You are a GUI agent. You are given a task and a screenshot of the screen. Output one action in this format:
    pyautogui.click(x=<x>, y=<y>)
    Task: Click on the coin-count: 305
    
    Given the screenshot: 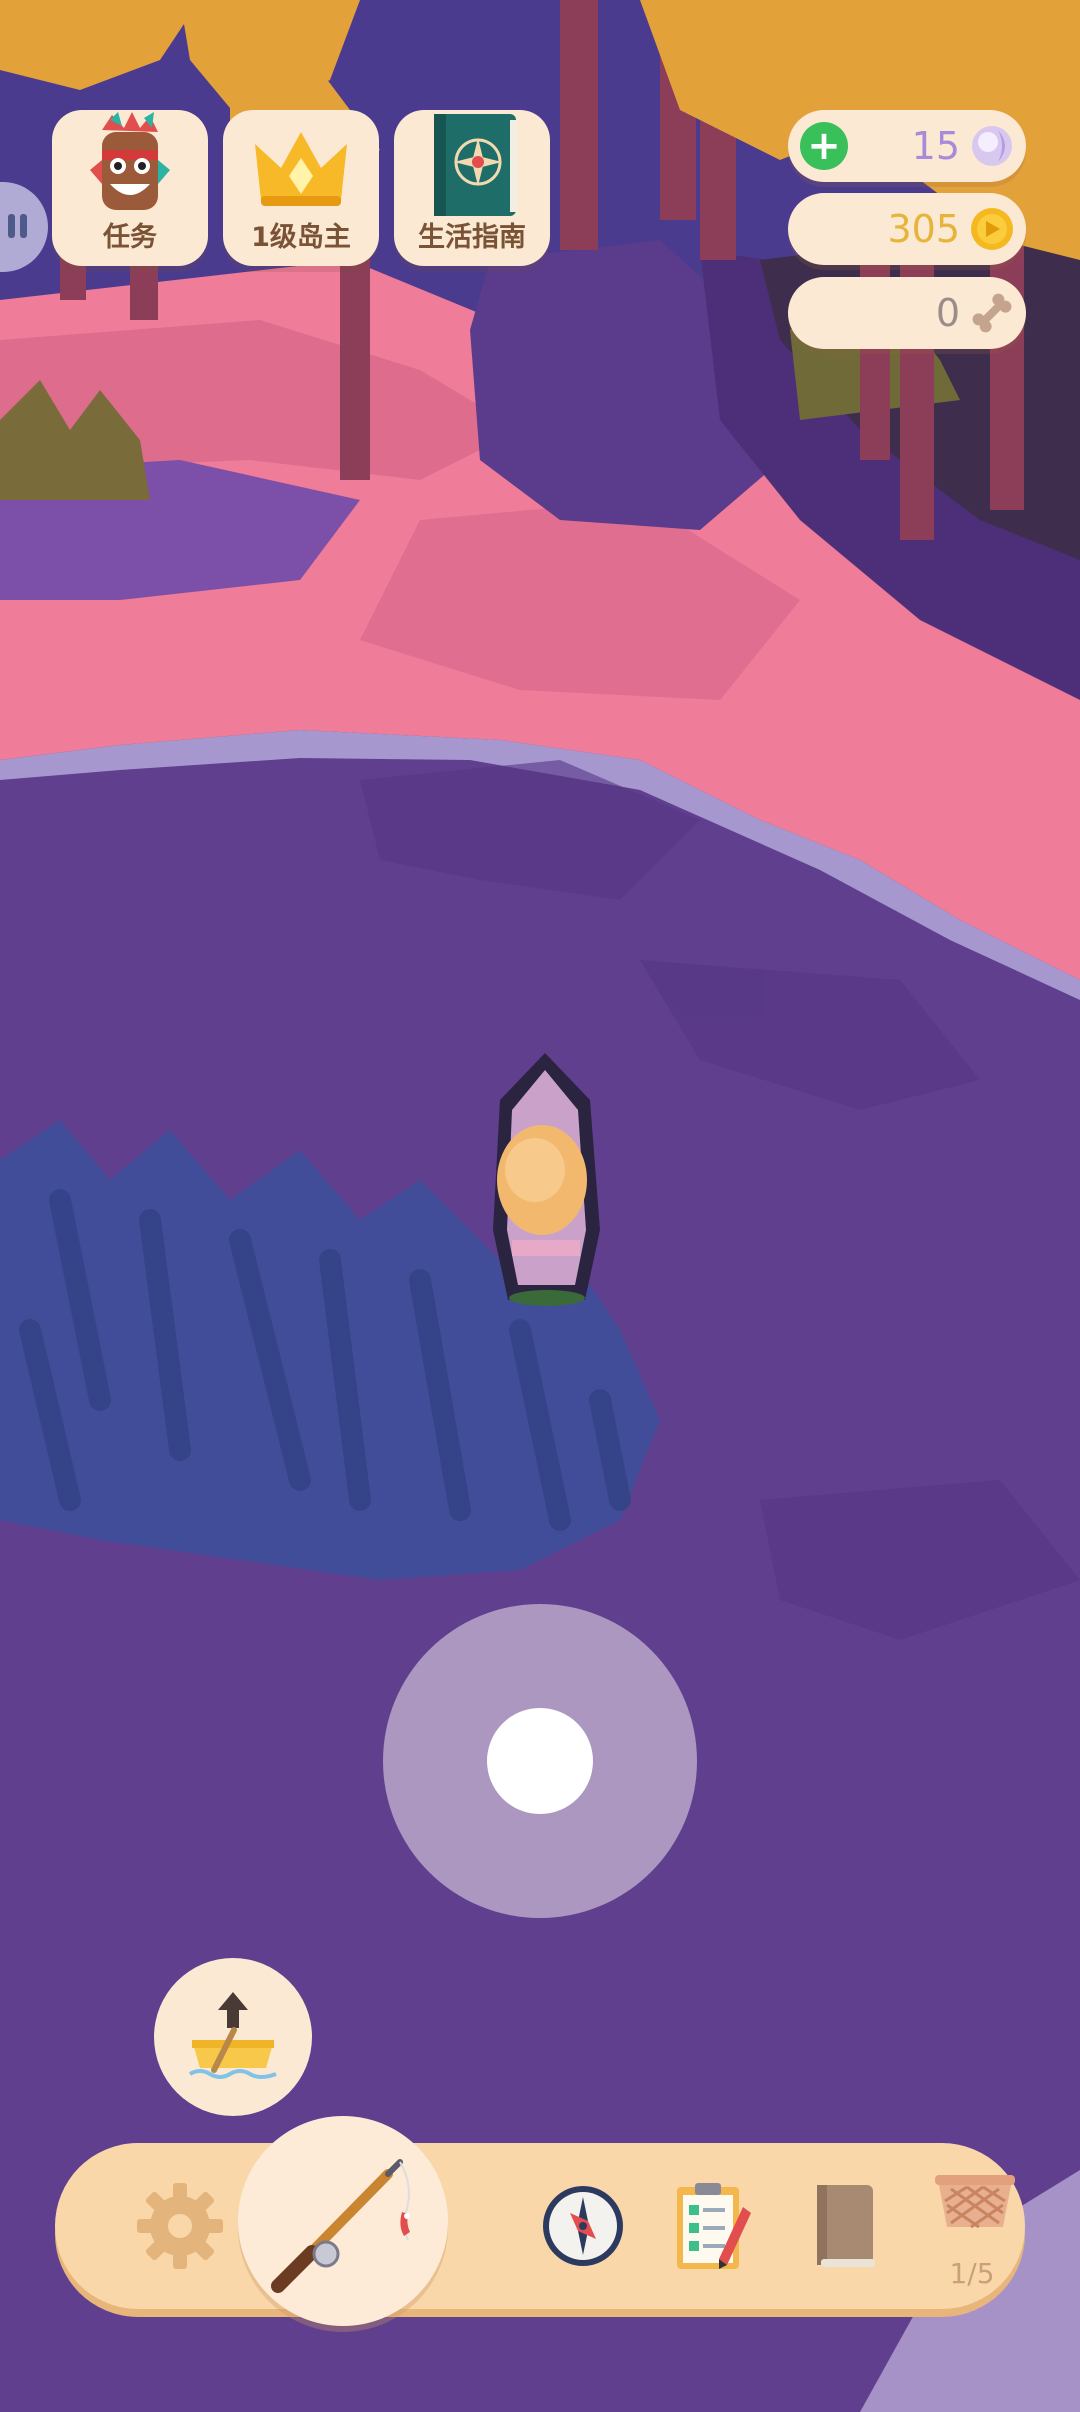 What is the action you would take?
    pyautogui.click(x=923, y=229)
    